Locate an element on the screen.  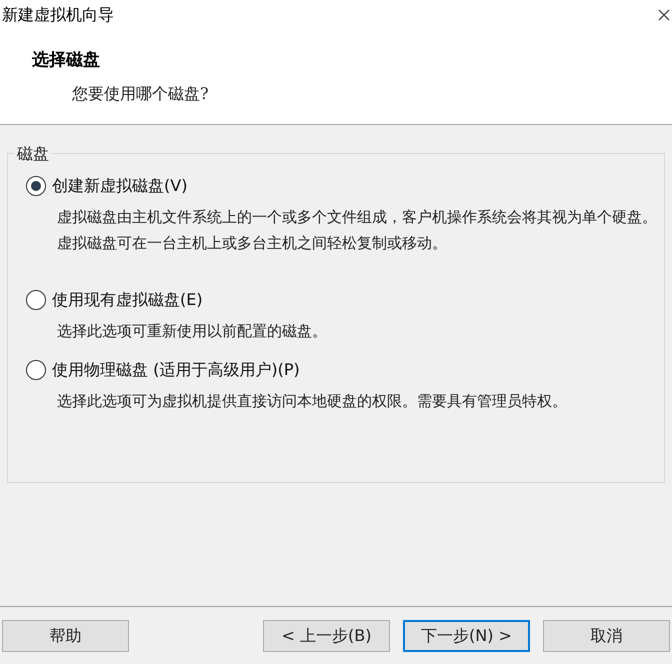
dialog-button: < 上一步(B) is located at coordinates (326, 636).